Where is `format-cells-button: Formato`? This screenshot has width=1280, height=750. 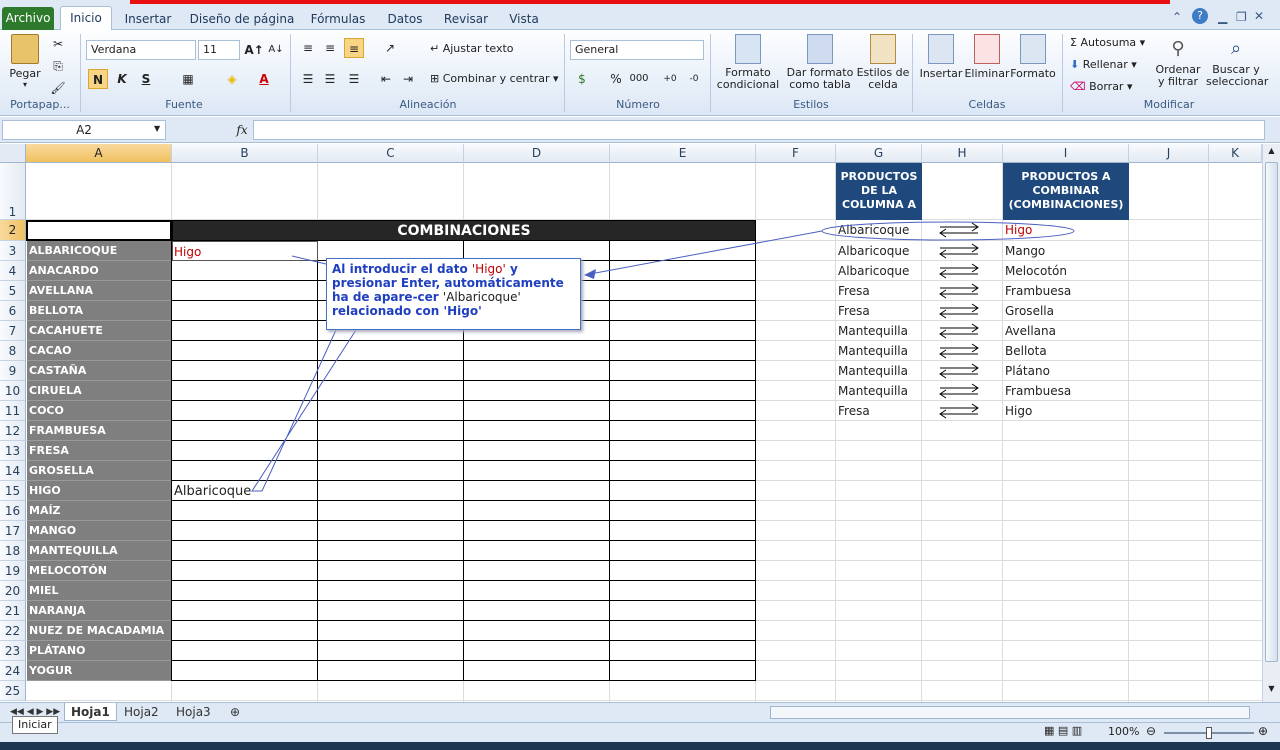 format-cells-button: Formato is located at coordinates (1033, 57).